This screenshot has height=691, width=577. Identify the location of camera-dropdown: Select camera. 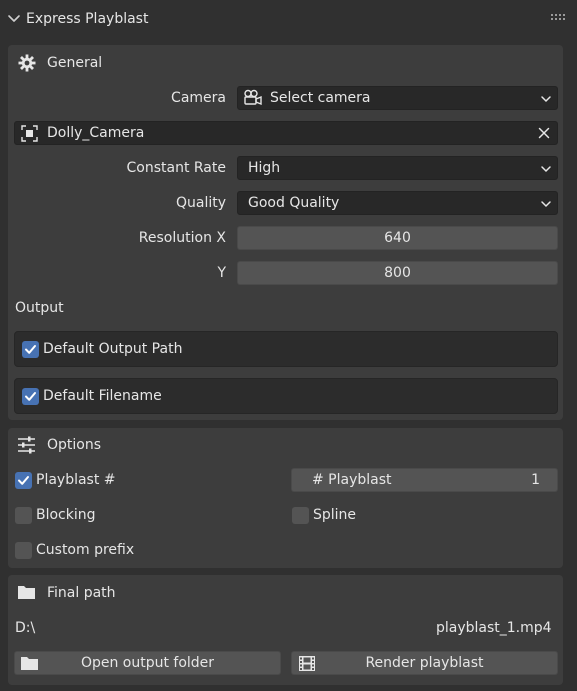
(397, 98).